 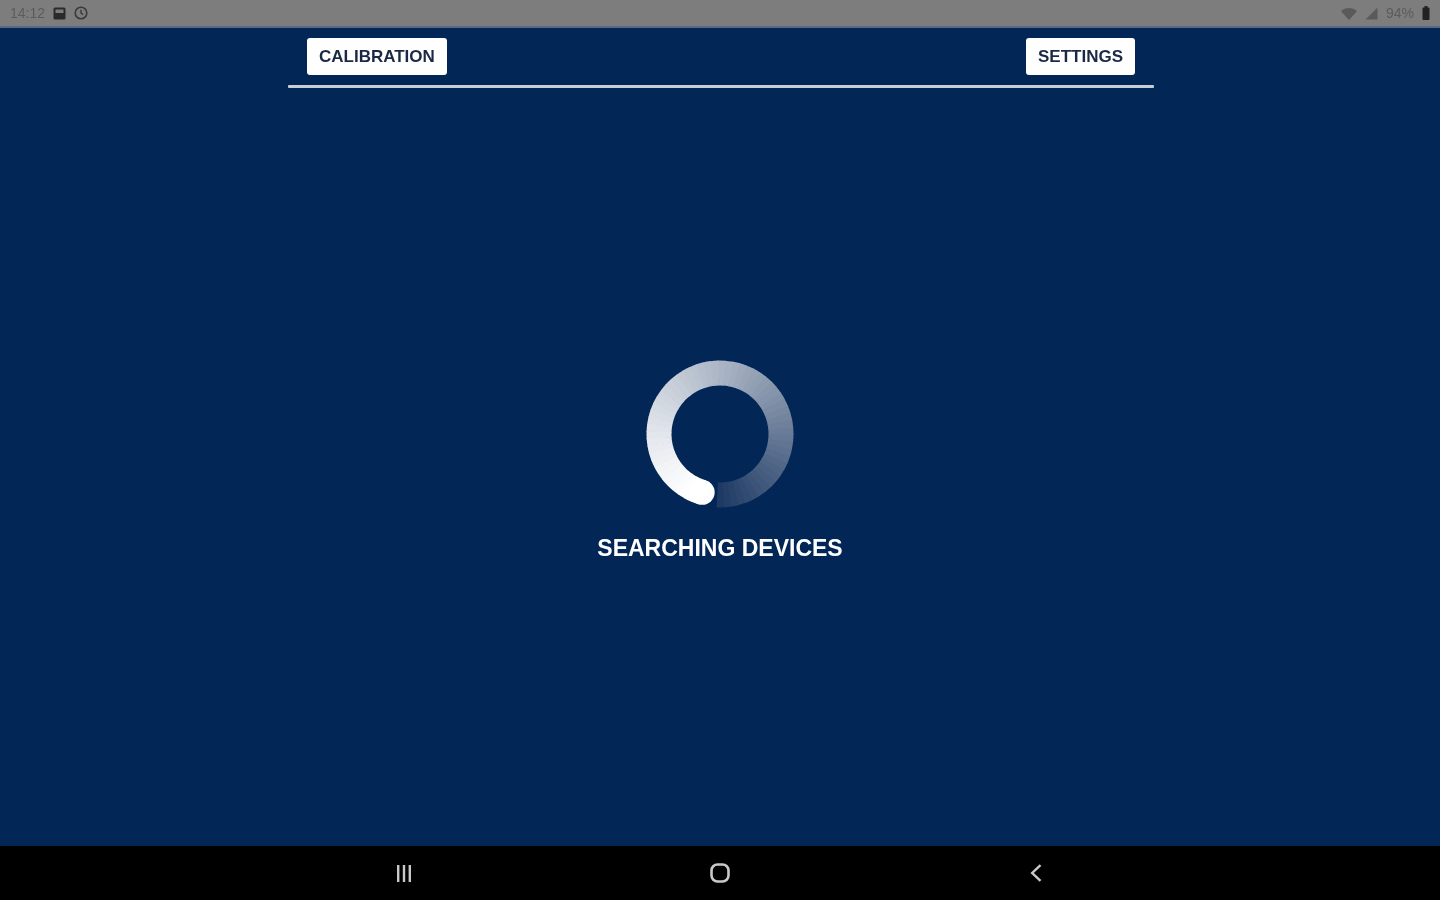 I want to click on clock-icon, so click(x=81, y=13).